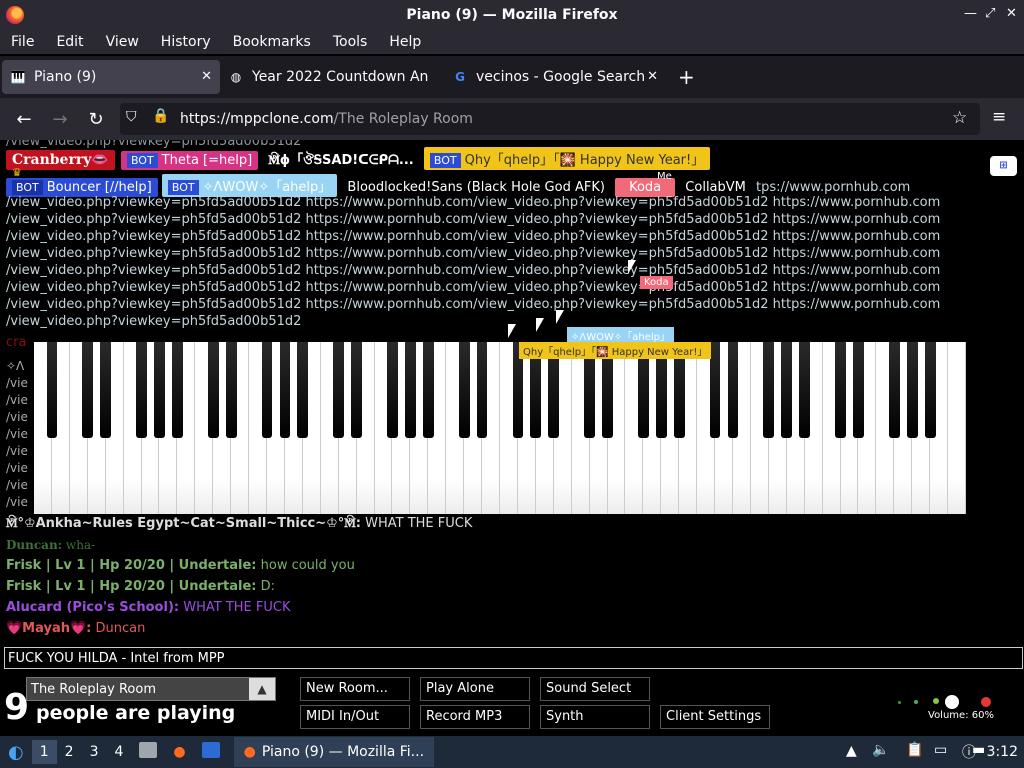  Describe the element at coordinates (186, 42) in the screenshot. I see `menu-history: History` at that location.